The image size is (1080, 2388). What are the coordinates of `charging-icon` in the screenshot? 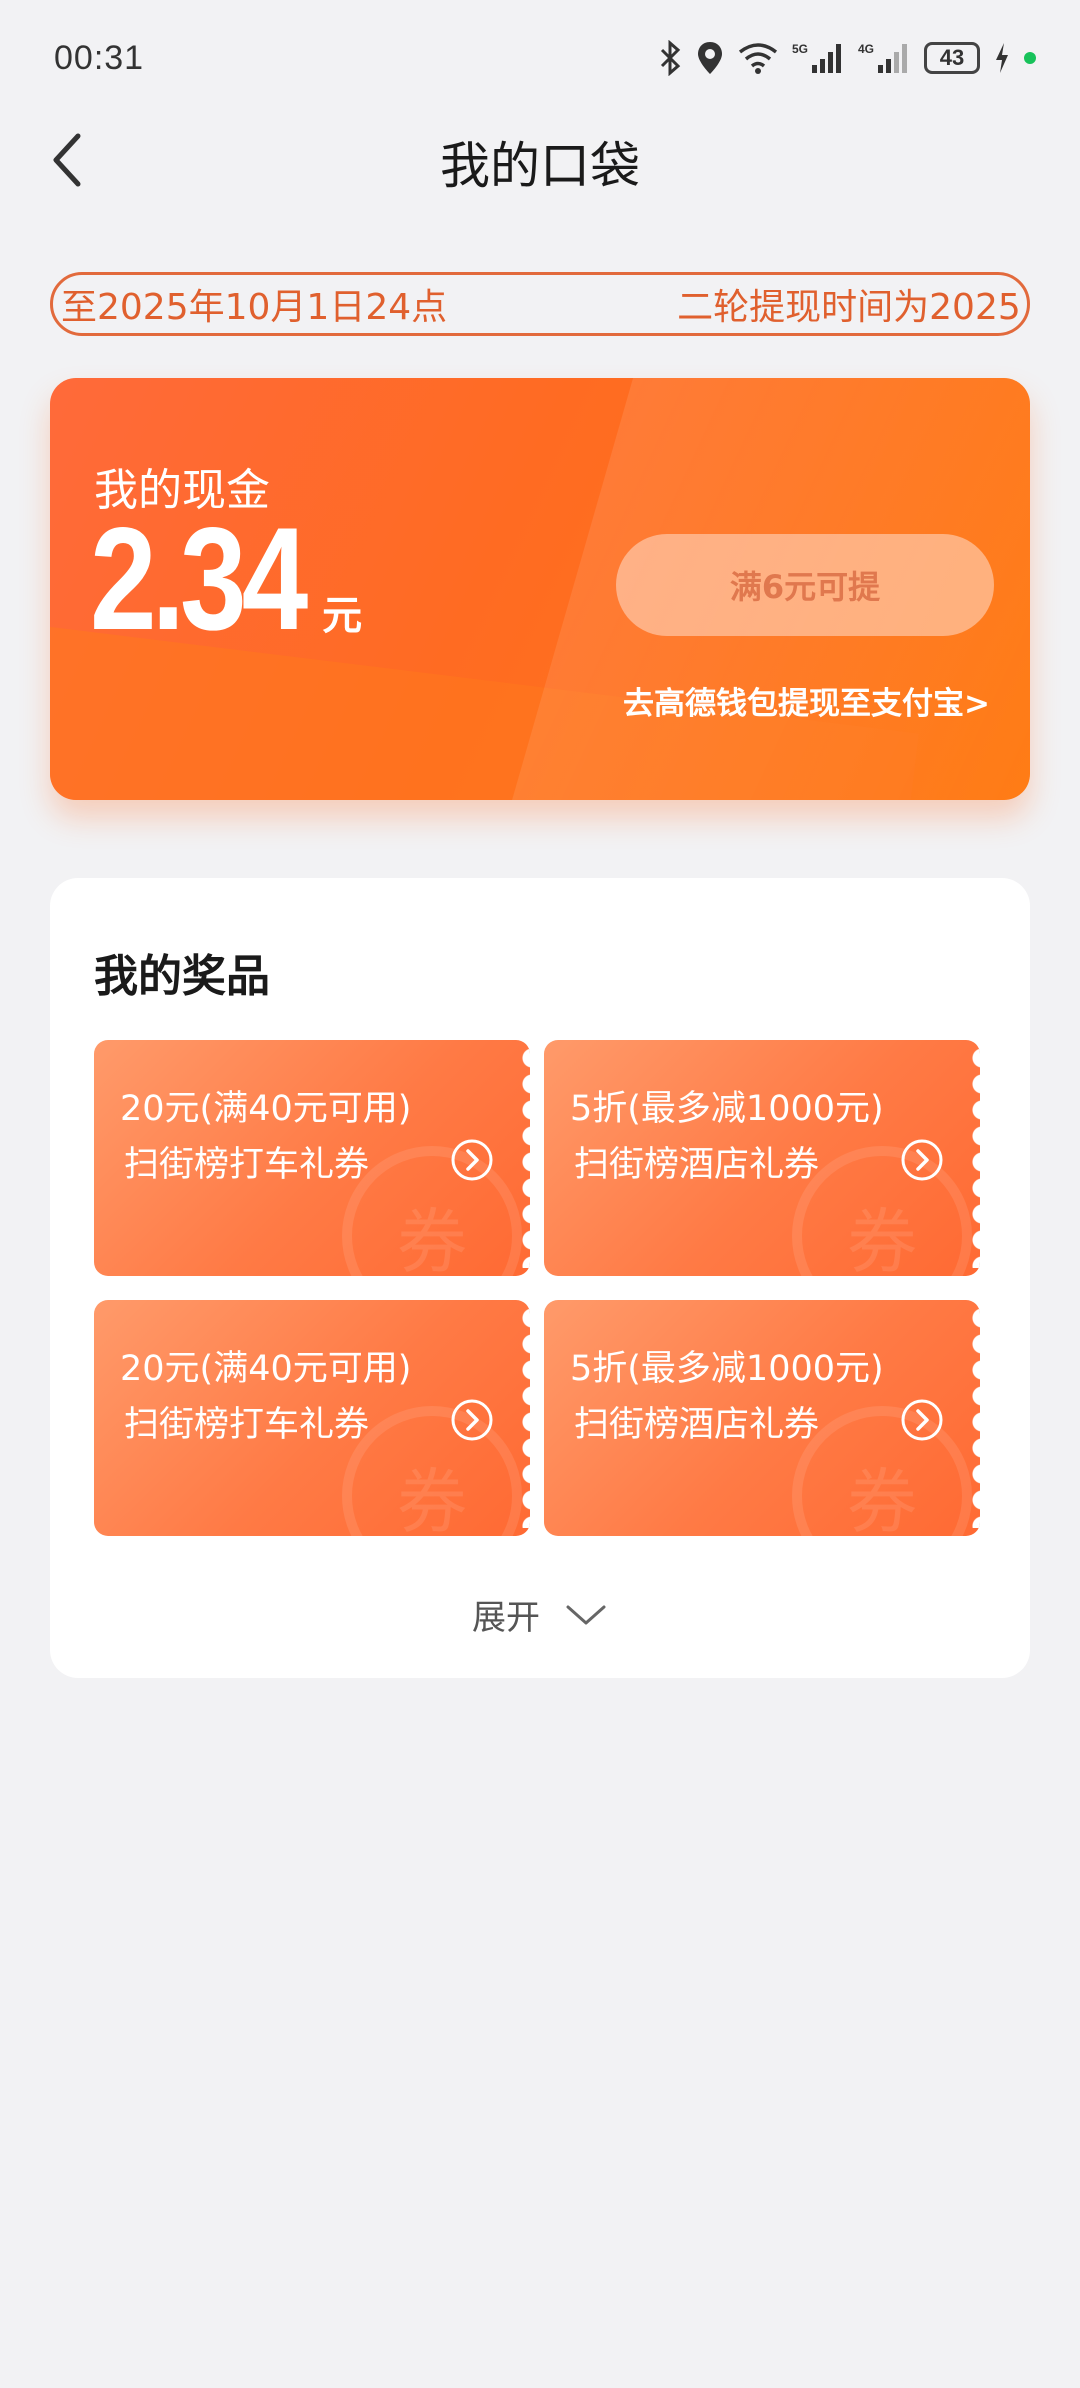 It's located at (1002, 58).